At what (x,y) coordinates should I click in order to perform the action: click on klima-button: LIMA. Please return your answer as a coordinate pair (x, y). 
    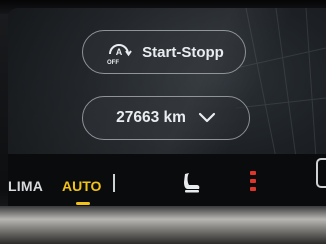
    Looking at the image, I should click on (25, 186).